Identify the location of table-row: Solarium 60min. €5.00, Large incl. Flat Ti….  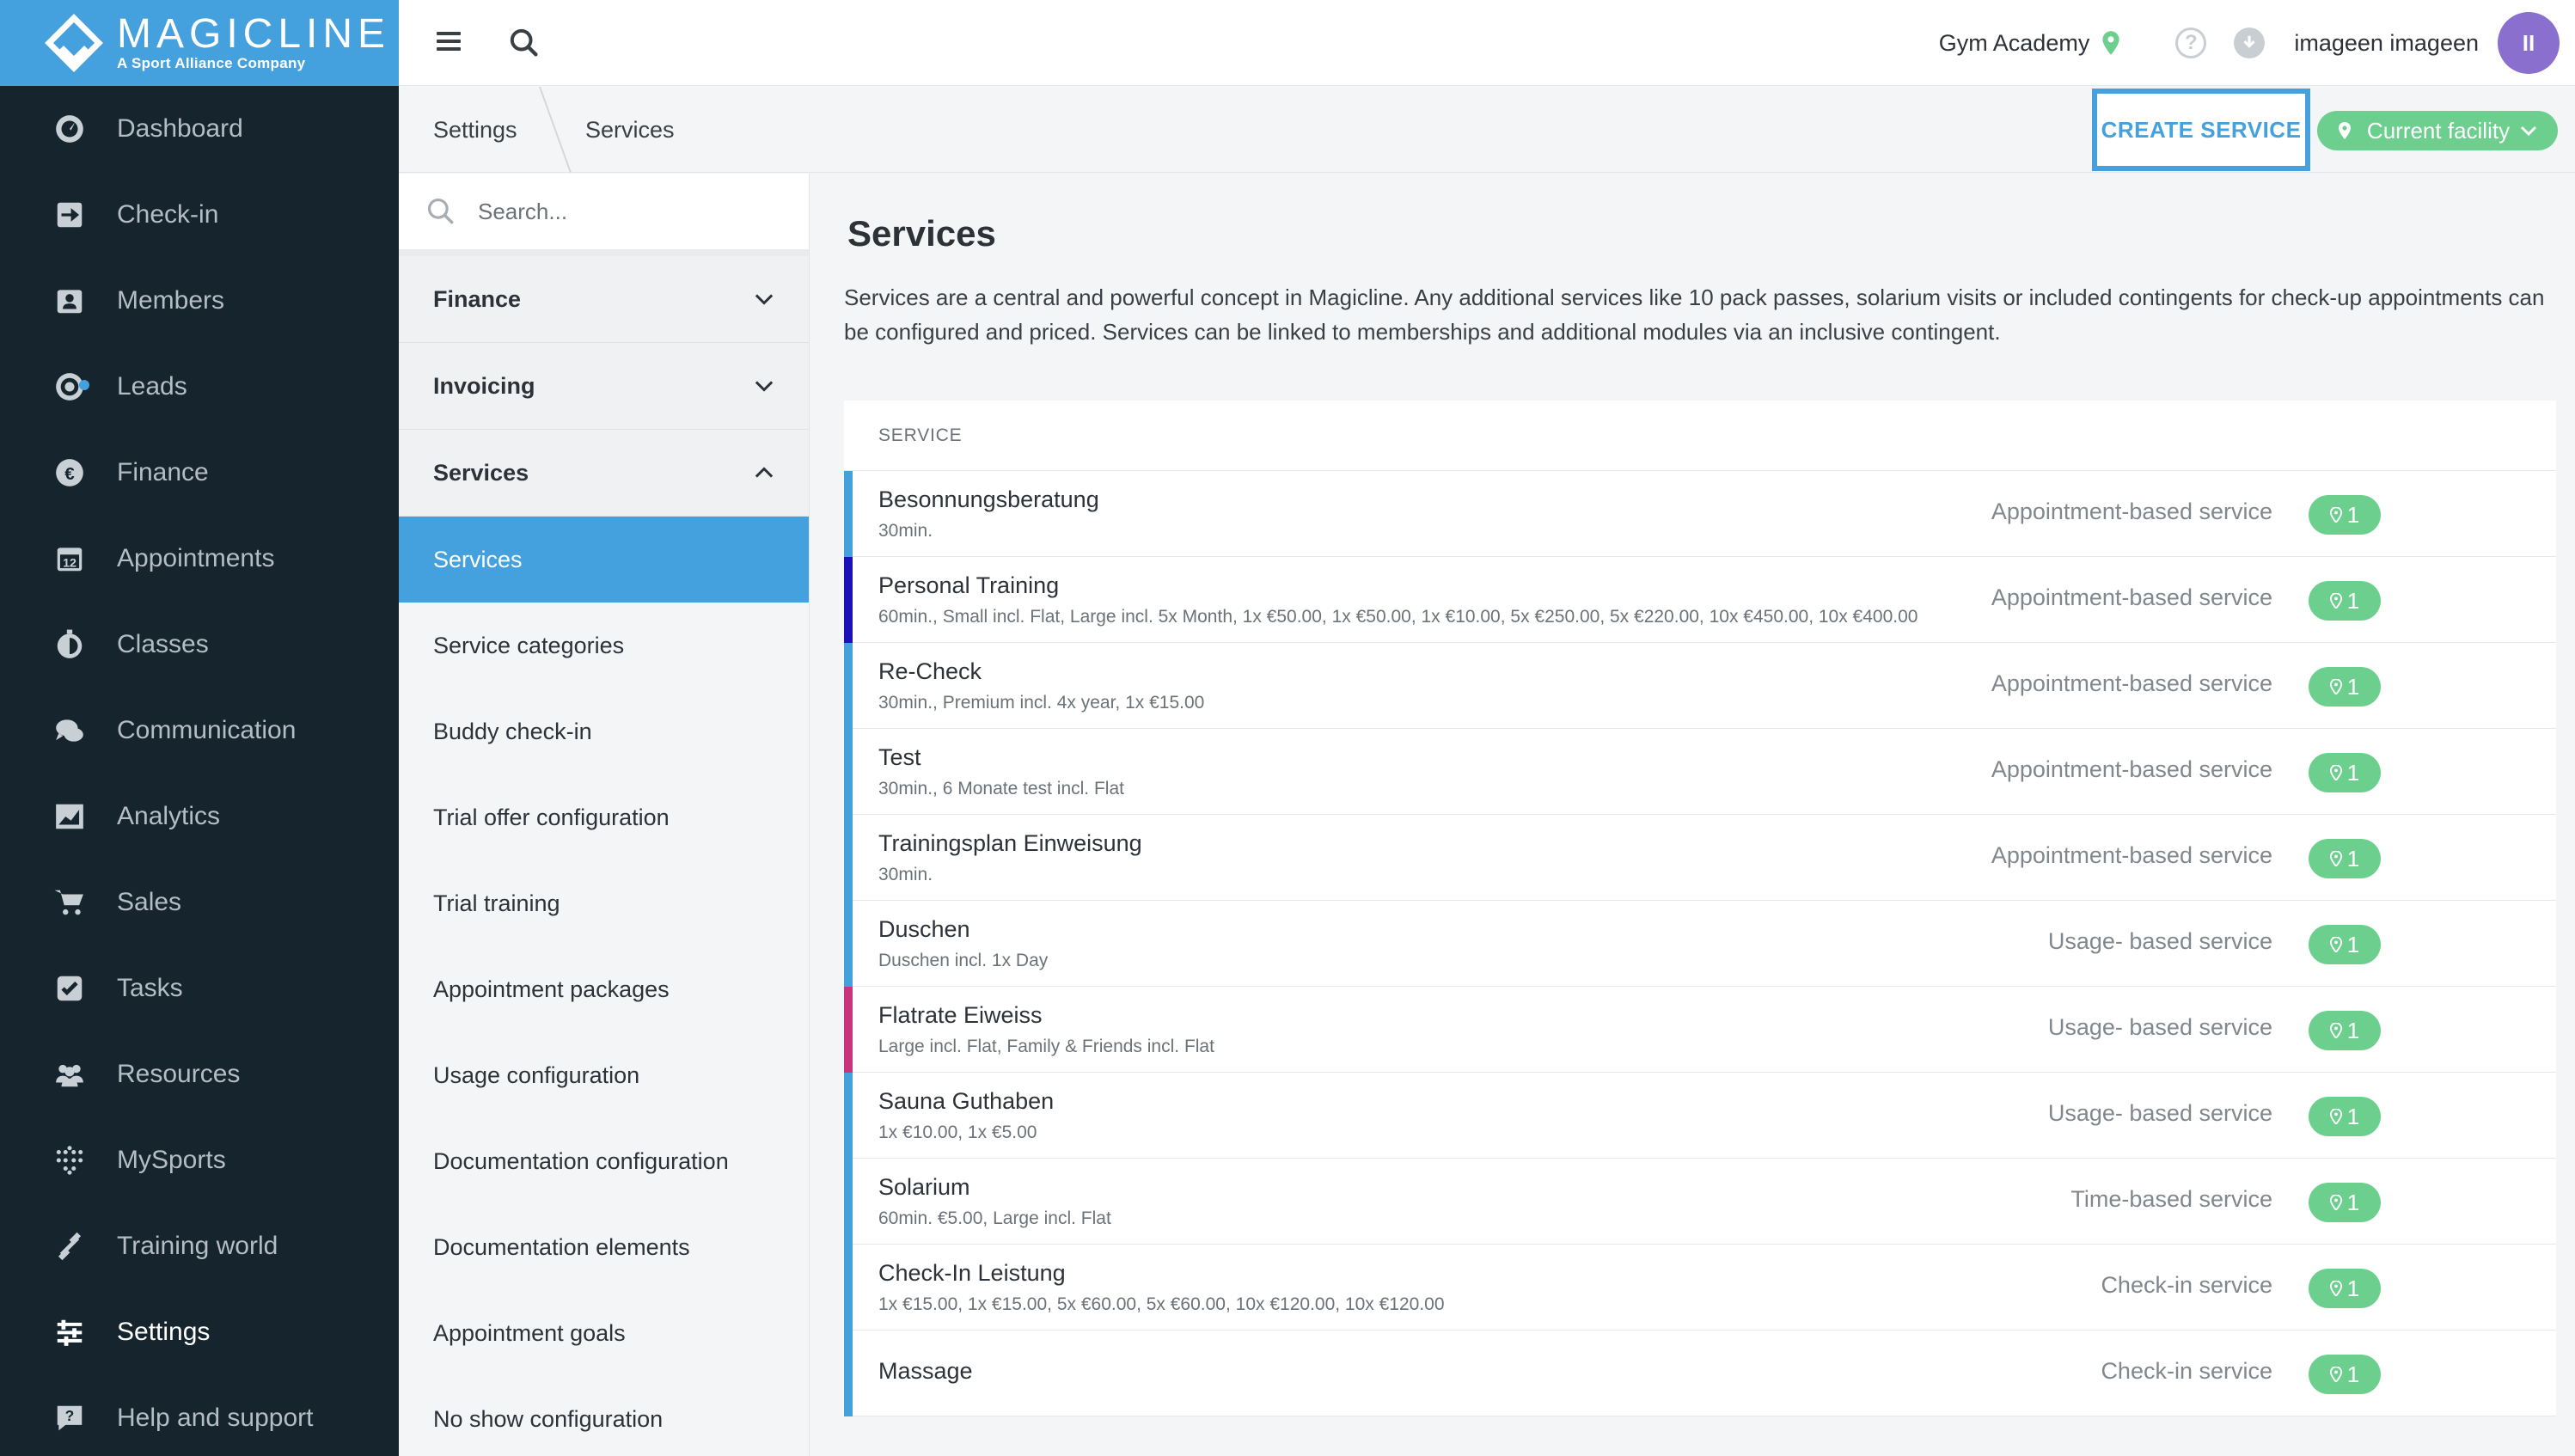
(1700, 1202).